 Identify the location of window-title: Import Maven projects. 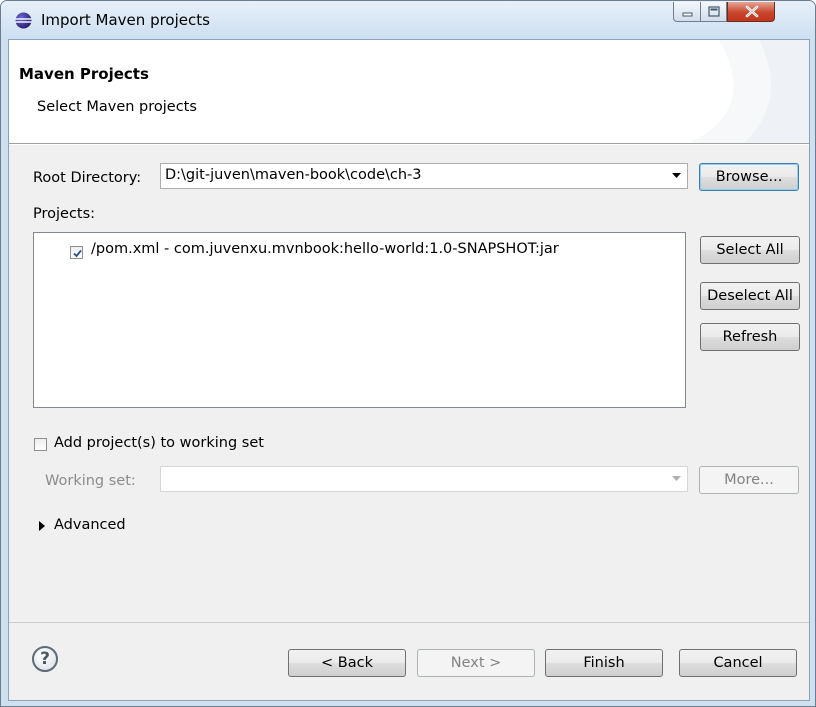
(125, 20).